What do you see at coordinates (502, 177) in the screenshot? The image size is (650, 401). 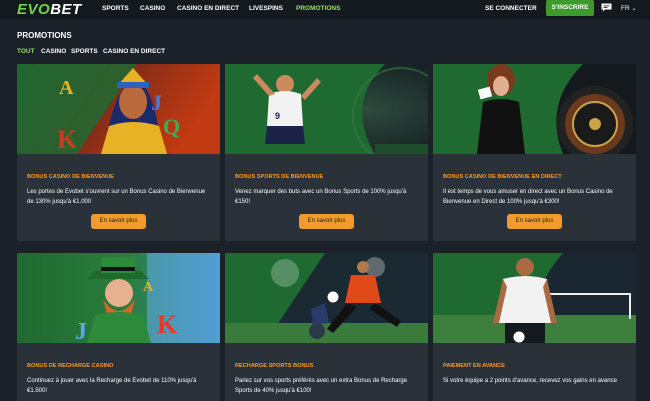 I see `promo-title: BONUS CASINO DE BIENVENUE EN DIRECT` at bounding box center [502, 177].